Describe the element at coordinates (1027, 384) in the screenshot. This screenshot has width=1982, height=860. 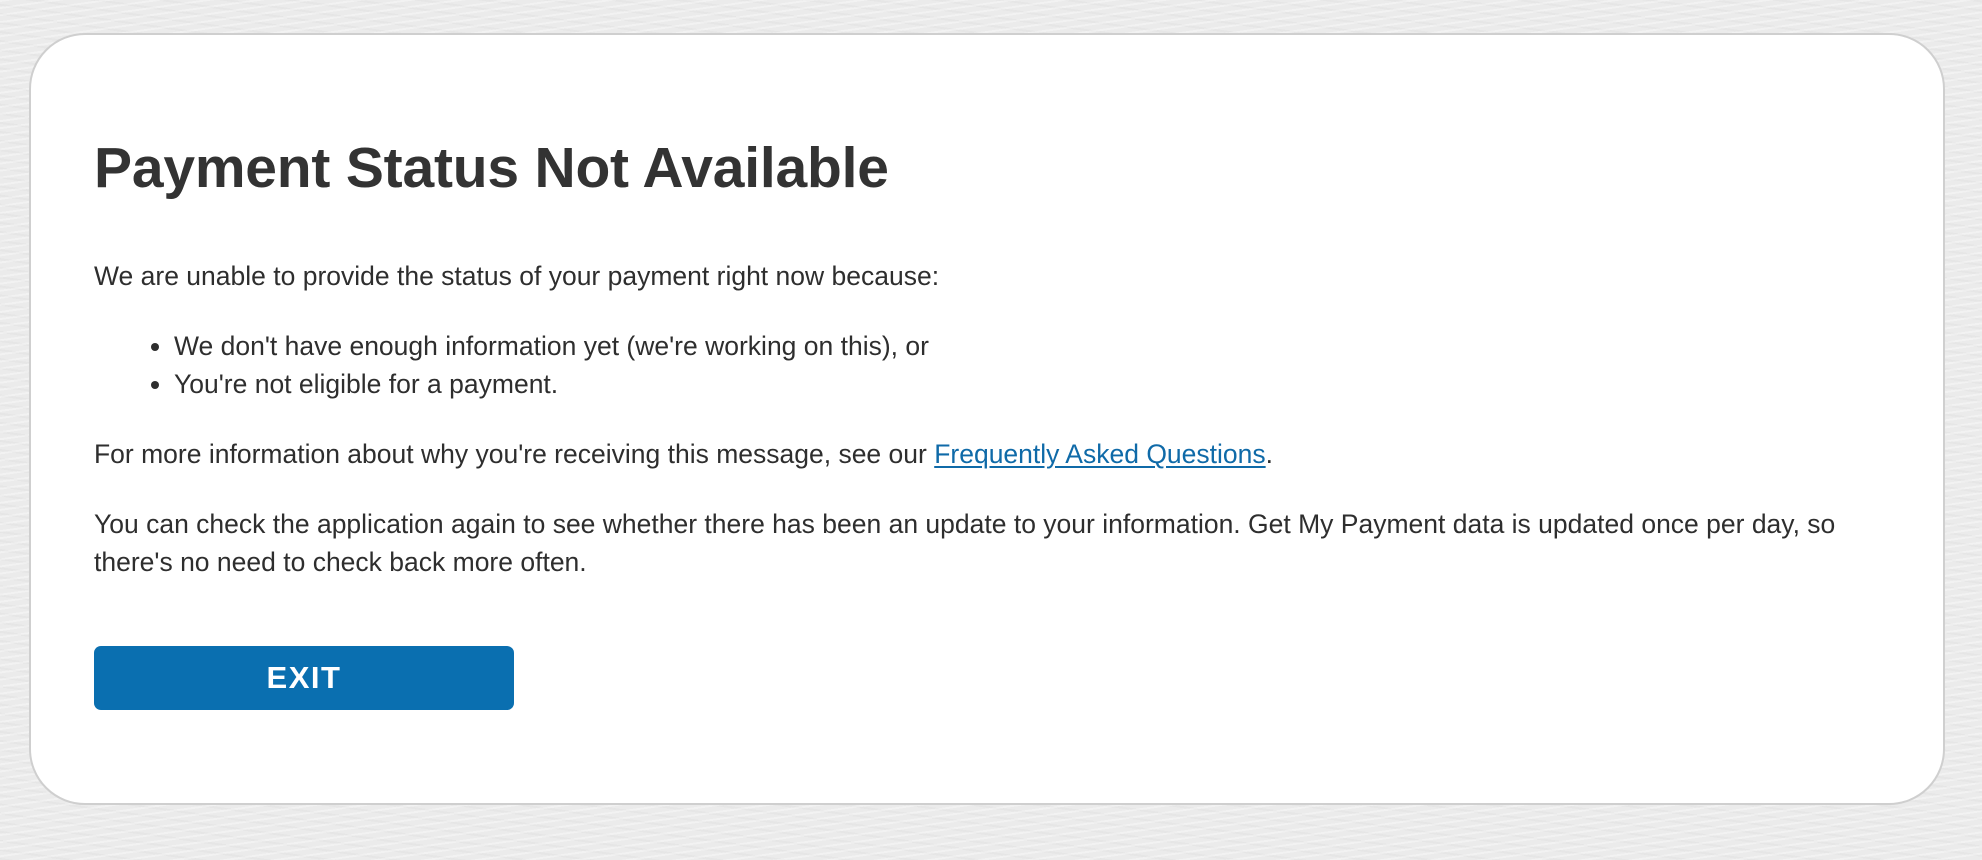
I see `list-item: You're not eligible for a payment.` at that location.